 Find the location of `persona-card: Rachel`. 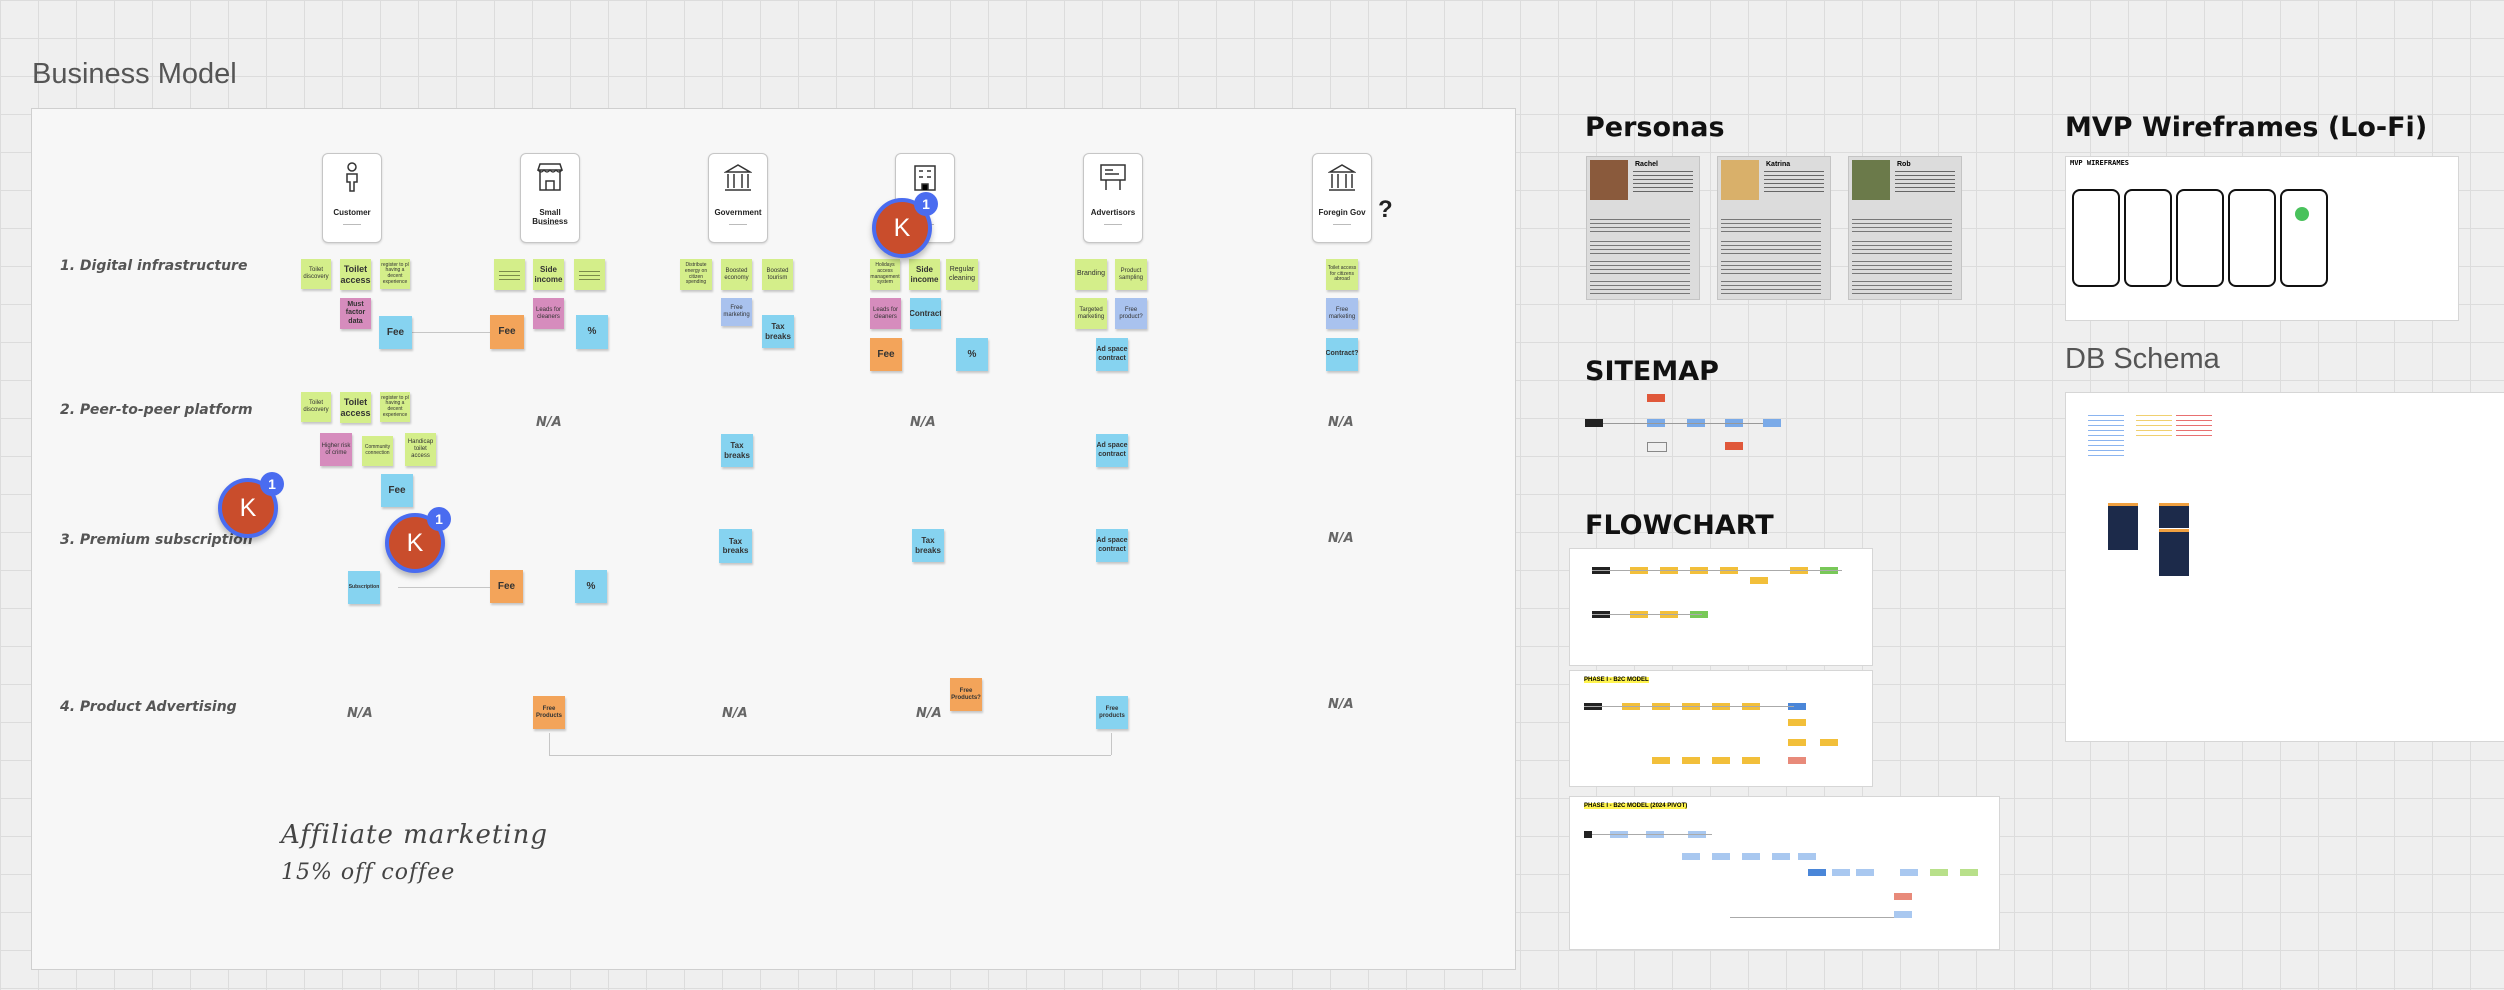

persona-card: Rachel is located at coordinates (1643, 228).